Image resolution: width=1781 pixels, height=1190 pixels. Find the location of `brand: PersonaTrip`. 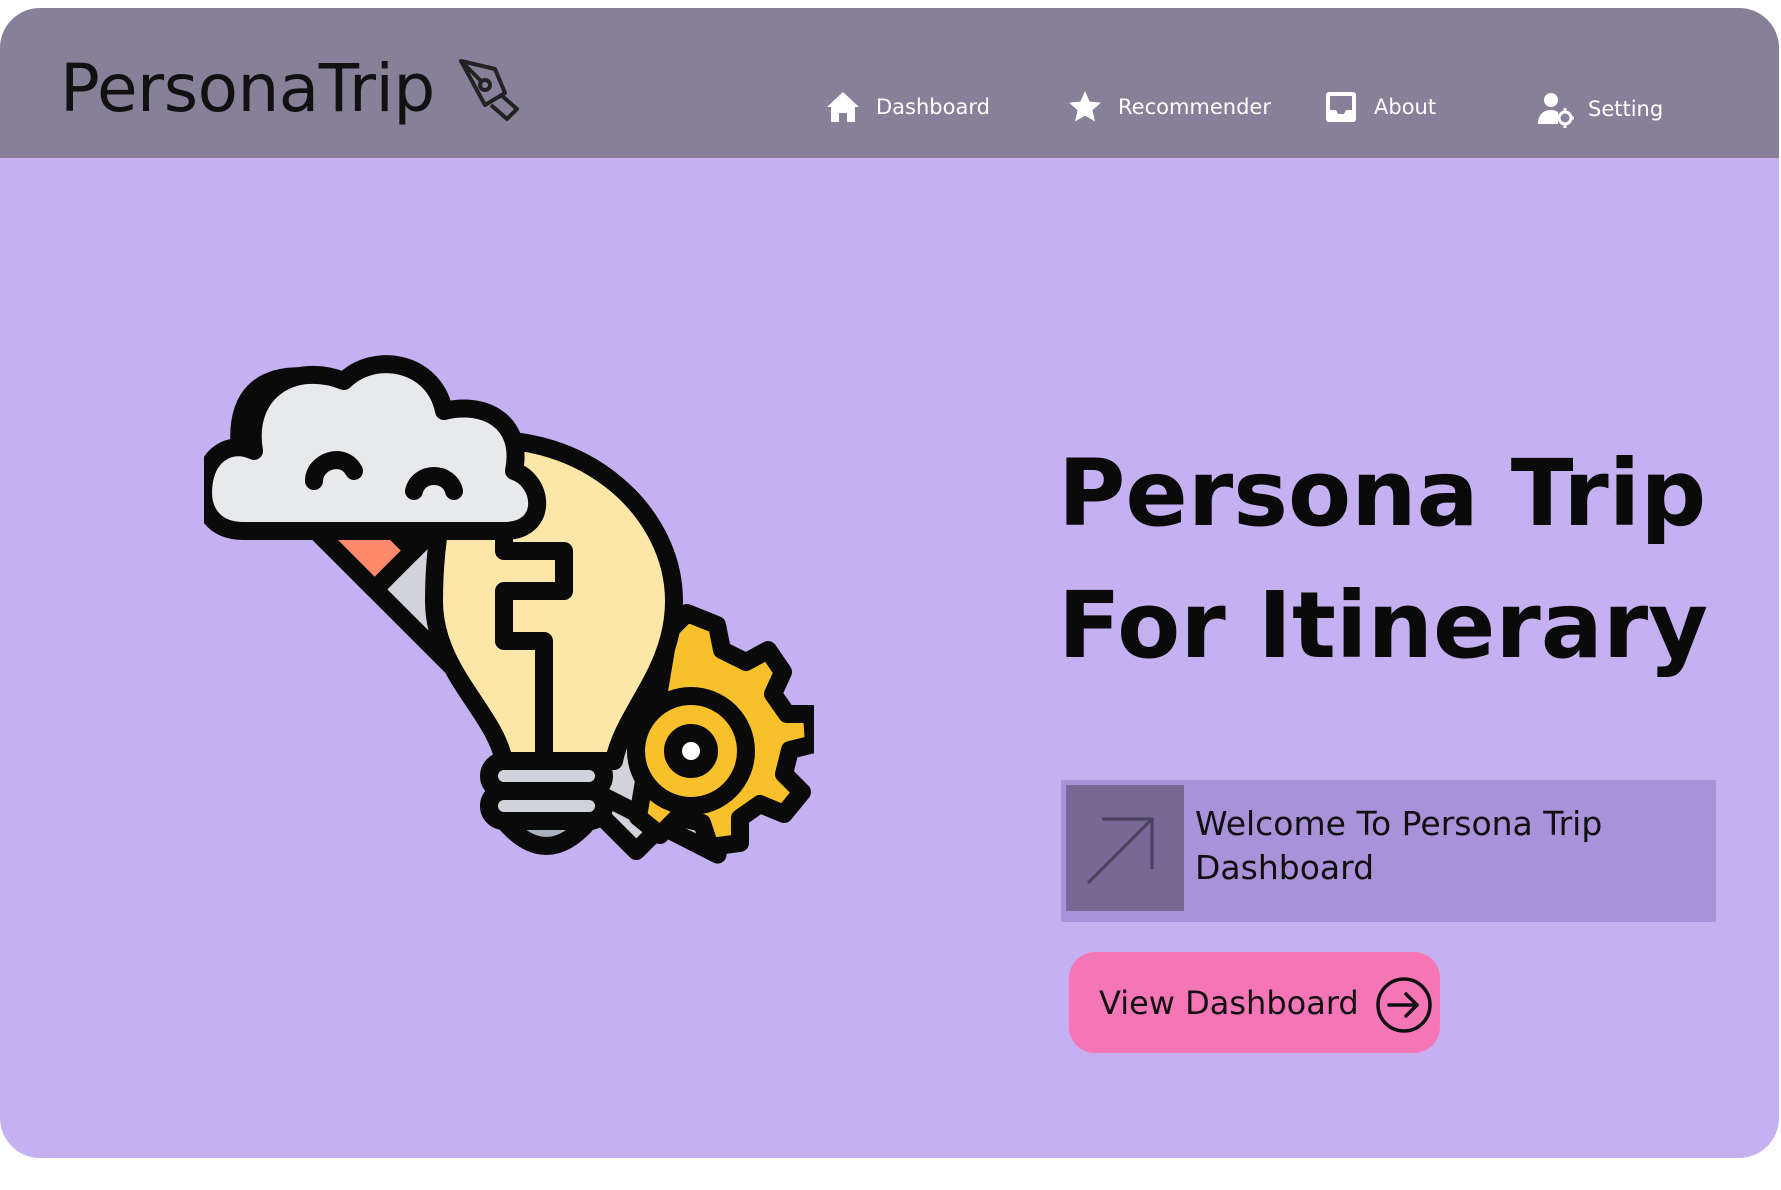

brand: PersonaTrip is located at coordinates (293, 88).